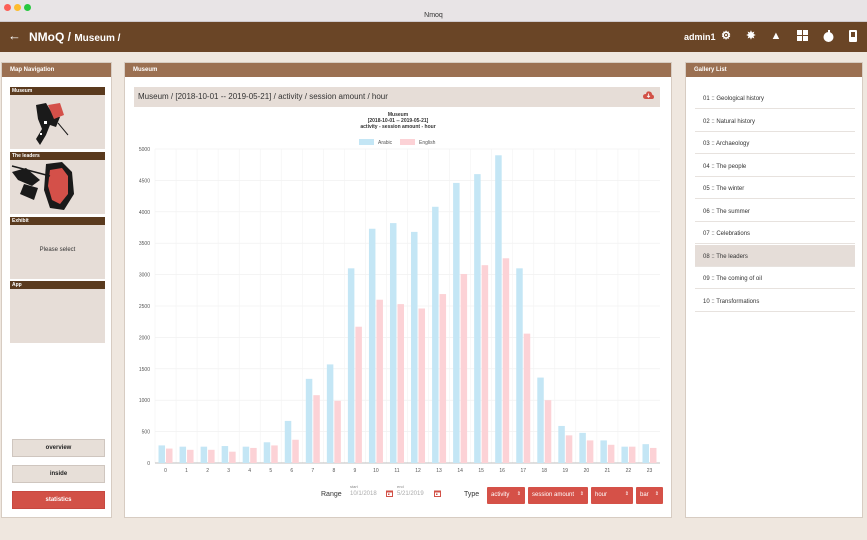 The width and height of the screenshot is (867, 540). Describe the element at coordinates (612, 495) in the screenshot. I see `interval-select: hour ⇕` at that location.